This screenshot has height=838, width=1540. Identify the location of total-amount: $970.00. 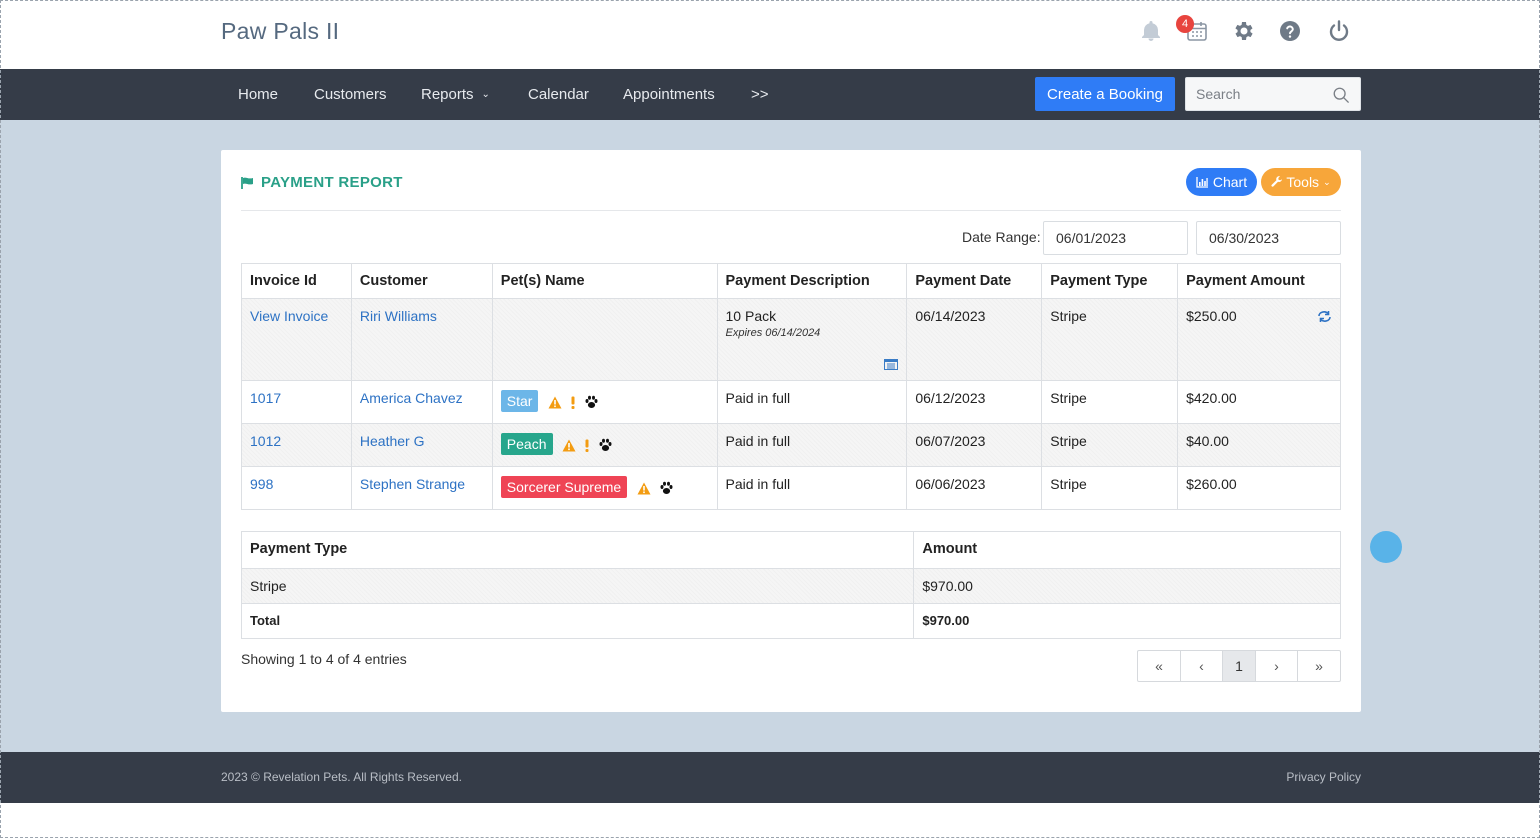
(1127, 621).